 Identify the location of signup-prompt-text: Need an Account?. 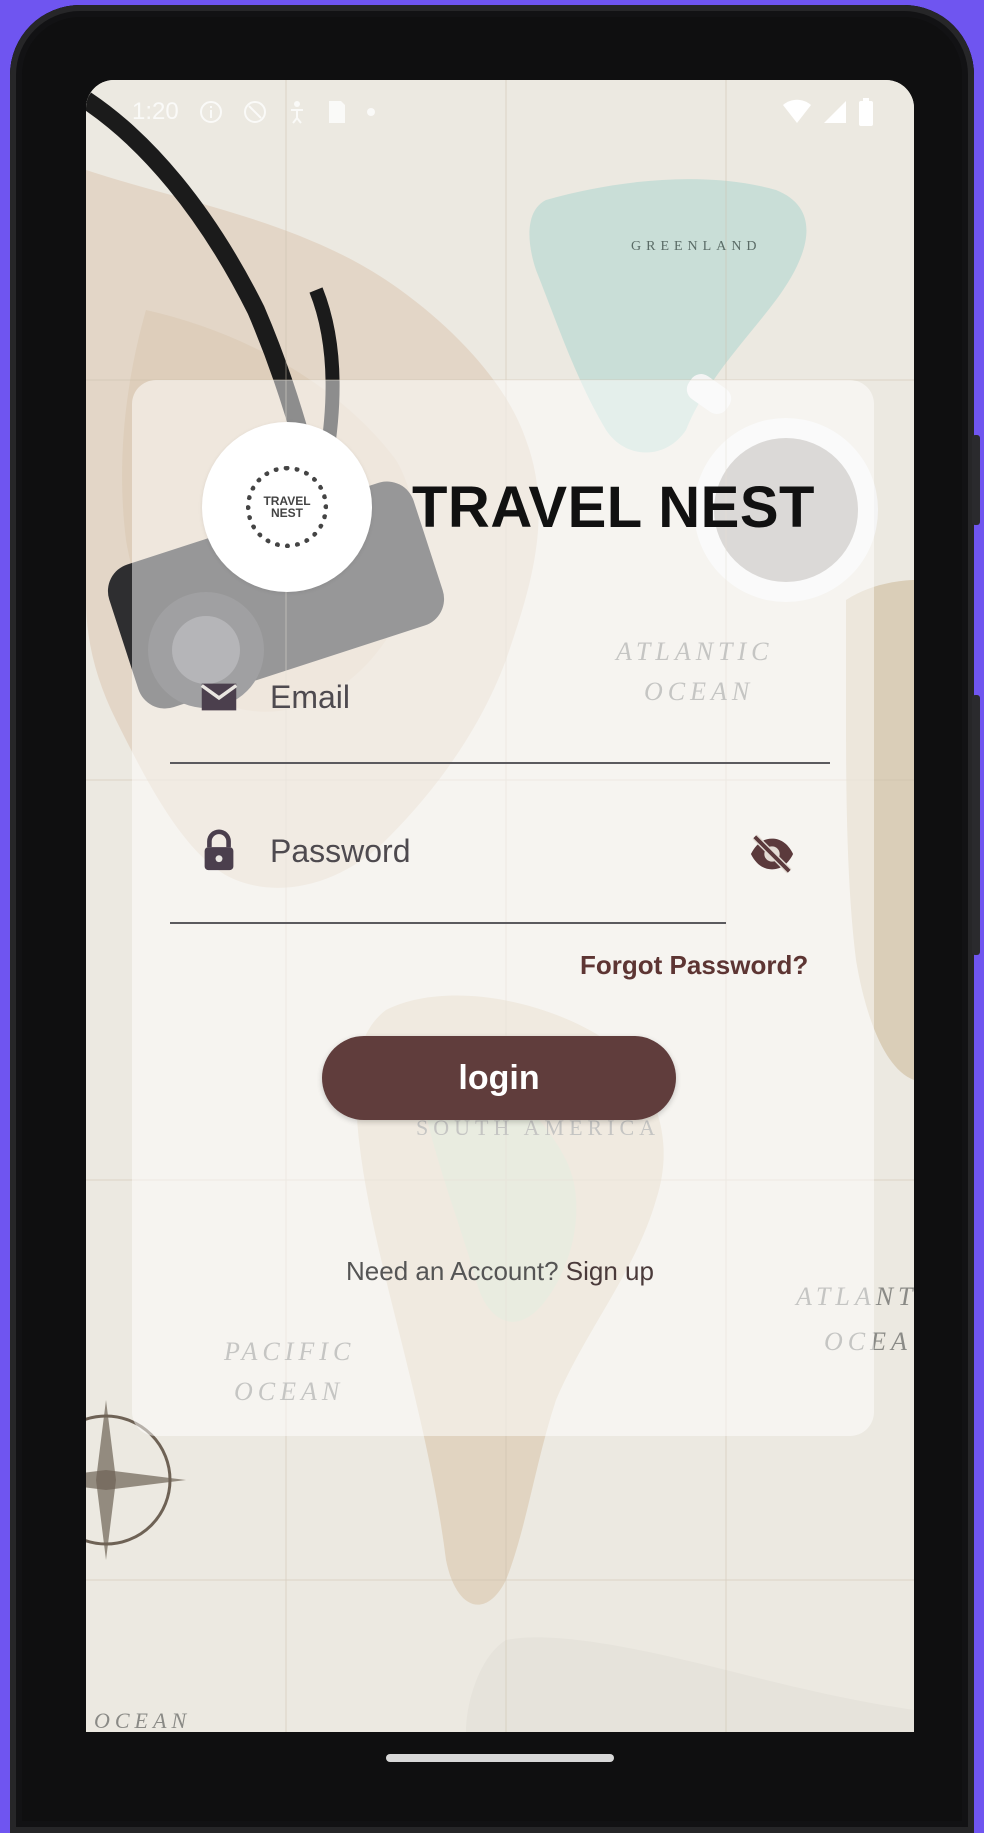
(452, 1271).